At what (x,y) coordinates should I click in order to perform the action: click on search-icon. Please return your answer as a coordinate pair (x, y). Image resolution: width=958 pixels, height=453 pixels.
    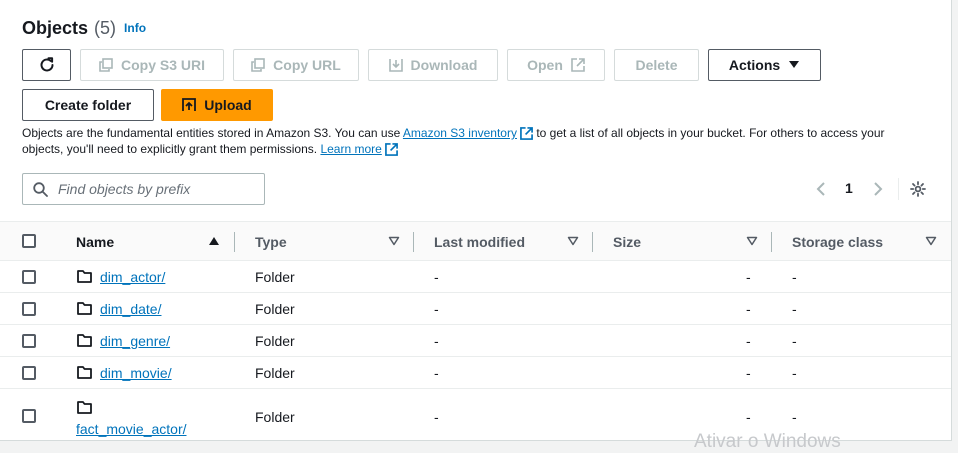
    Looking at the image, I should click on (40, 189).